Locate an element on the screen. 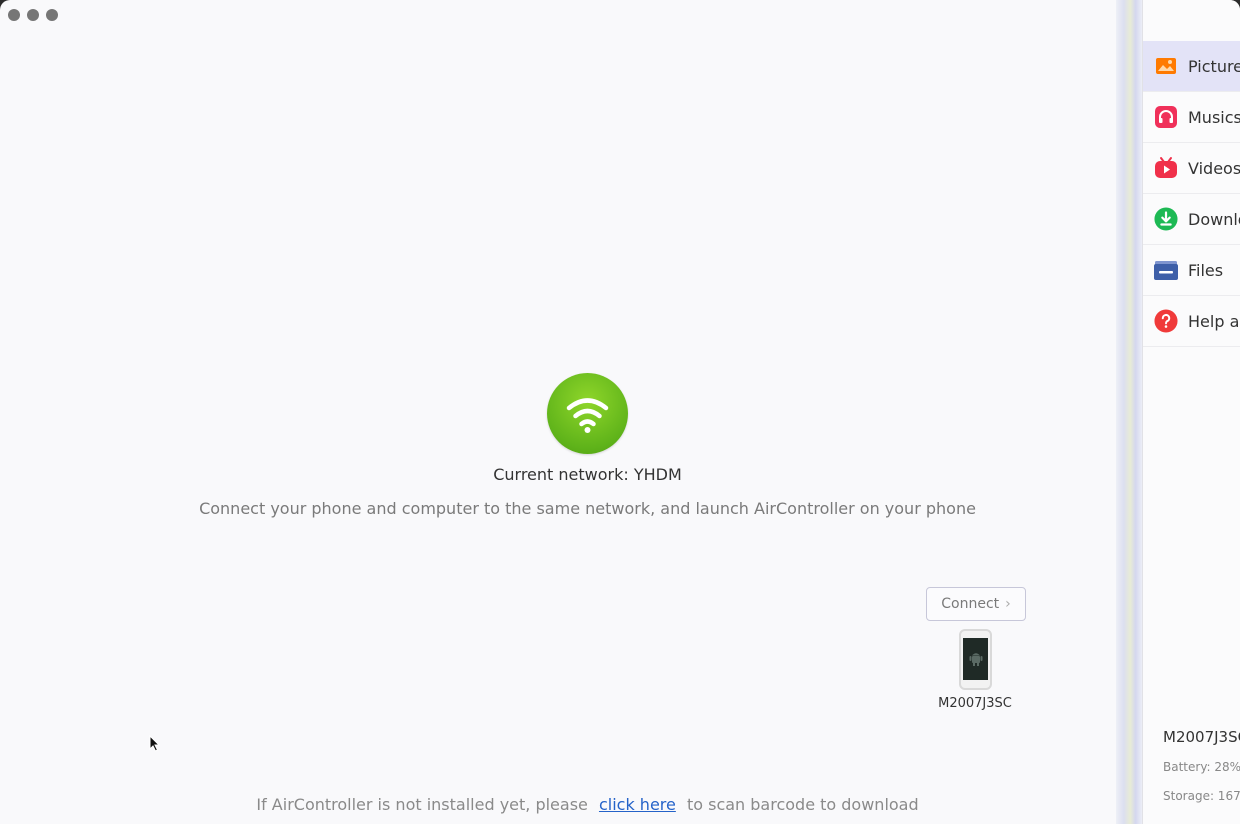 Image resolution: width=1240 pixels, height=824 pixels. phone-icon is located at coordinates (975, 659).